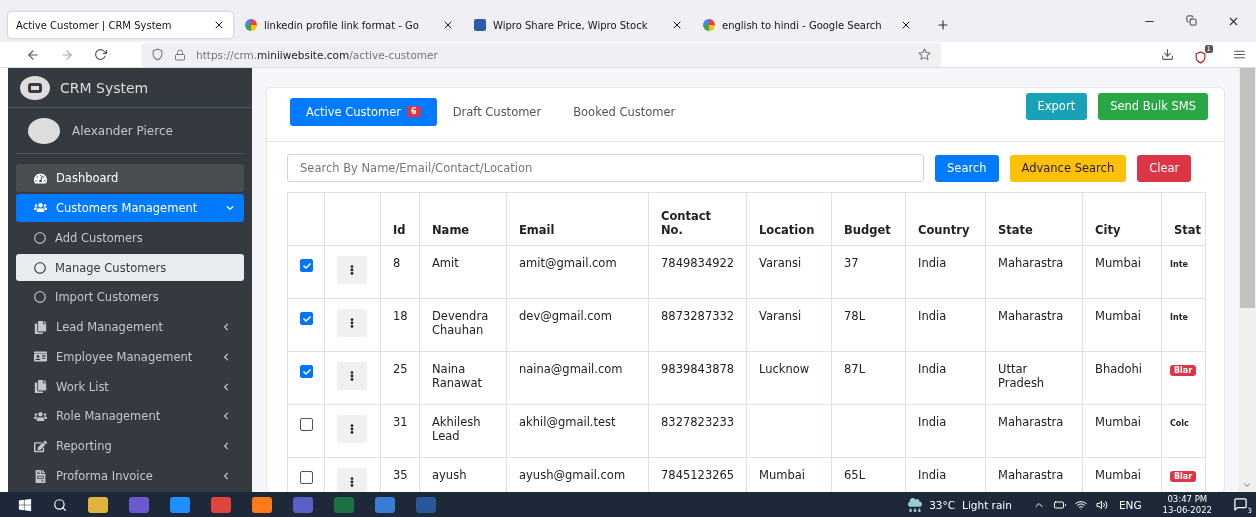 This screenshot has height=517, width=1256. I want to click on sidebar-item: Employee Management, so click(130, 357).